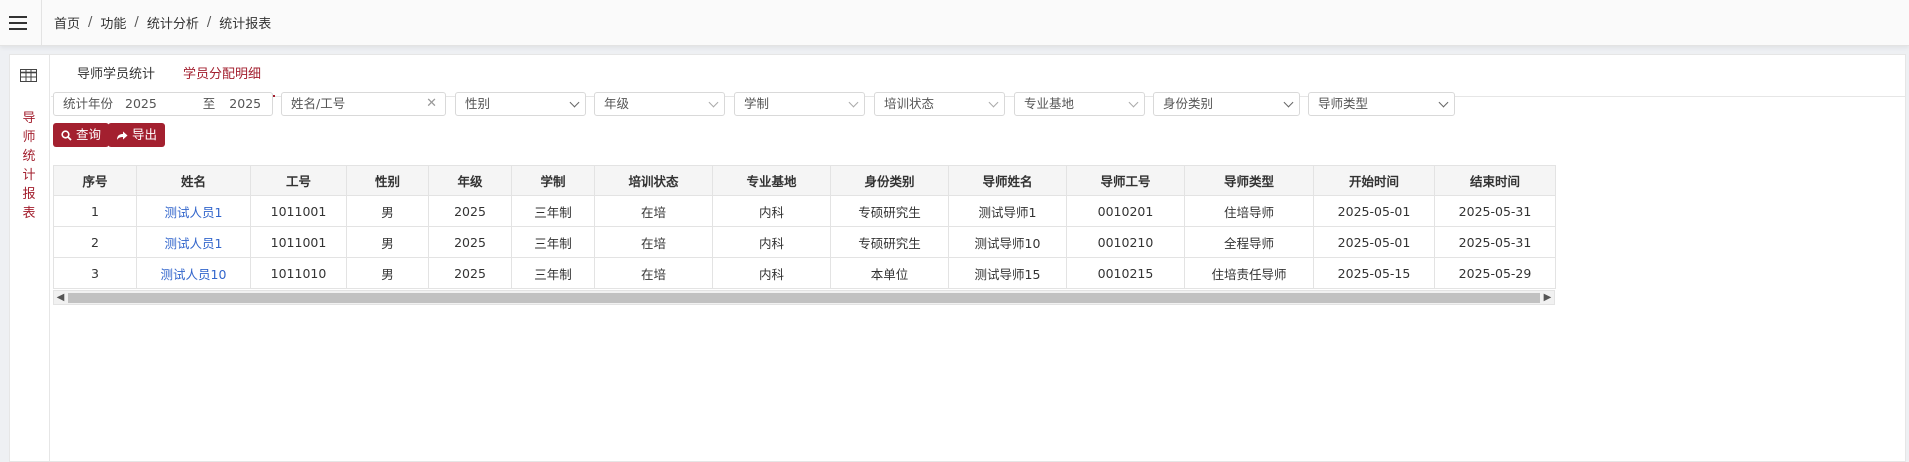  Describe the element at coordinates (1249, 180) in the screenshot. I see `column-header: 导师类型` at that location.